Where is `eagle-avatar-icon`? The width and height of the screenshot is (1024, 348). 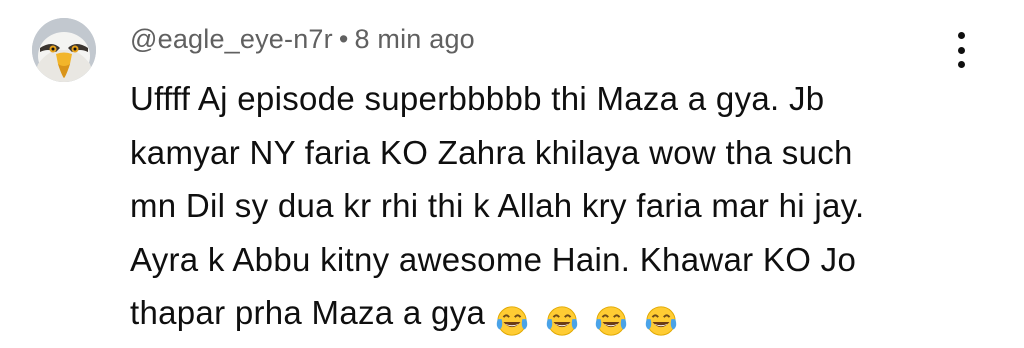 eagle-avatar-icon is located at coordinates (64, 50).